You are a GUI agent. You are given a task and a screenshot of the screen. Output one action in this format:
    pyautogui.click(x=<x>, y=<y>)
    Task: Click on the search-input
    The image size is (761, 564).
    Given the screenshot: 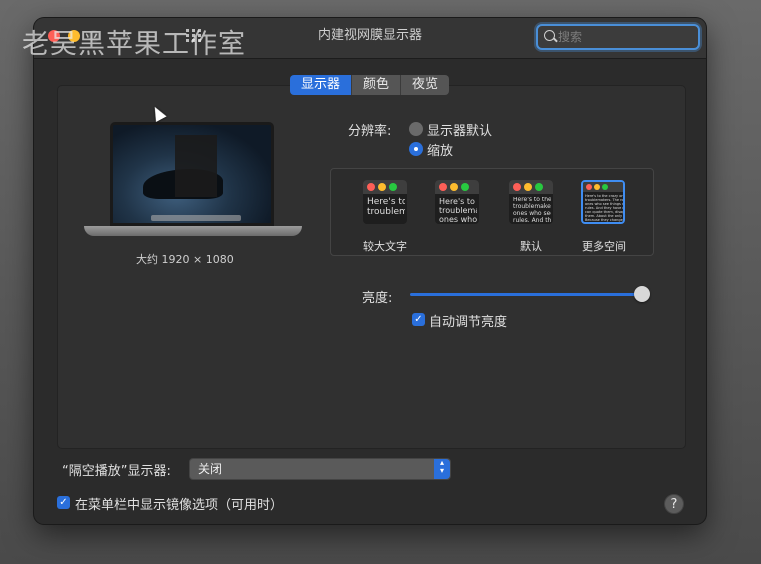 What is the action you would take?
    pyautogui.click(x=625, y=37)
    